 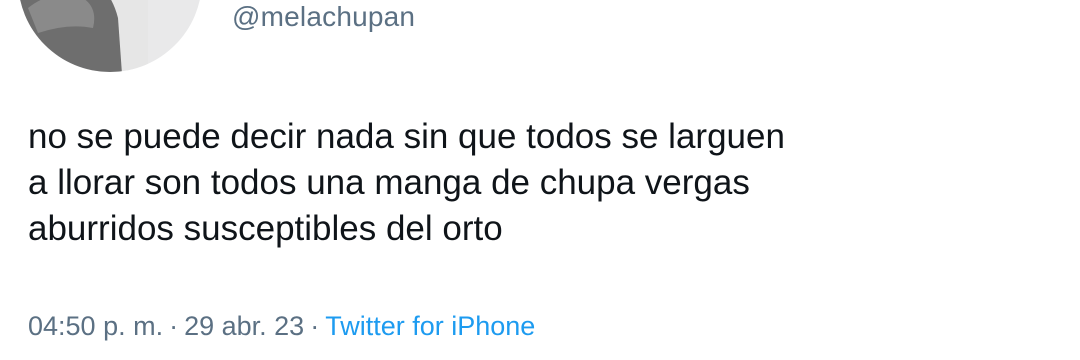 I want to click on tweet-time: 04:50 p. m., so click(x=95, y=326).